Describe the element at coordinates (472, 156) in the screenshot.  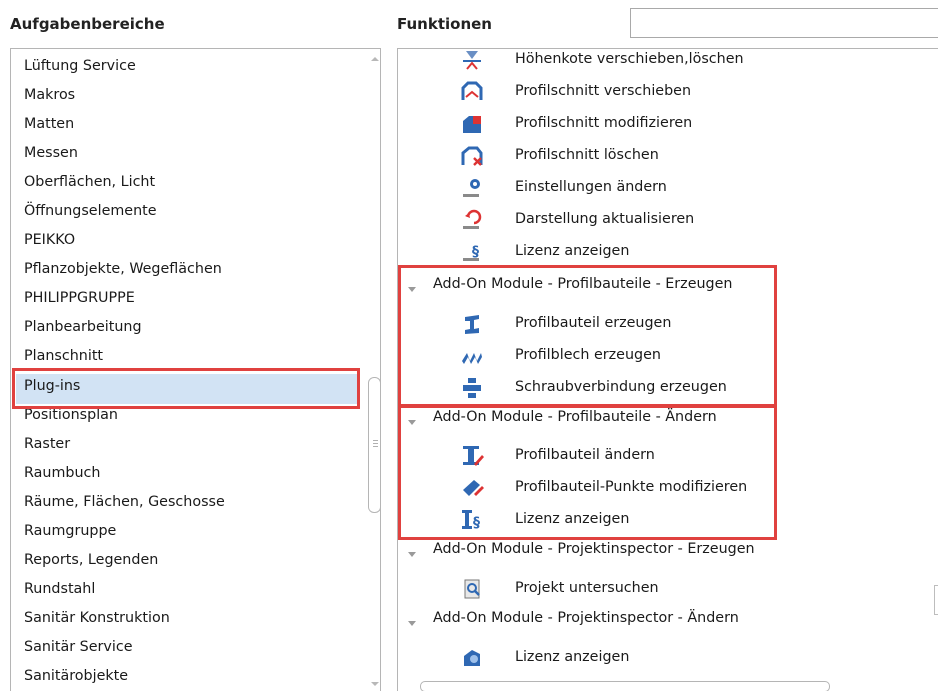
I see `section-delete-icon` at that location.